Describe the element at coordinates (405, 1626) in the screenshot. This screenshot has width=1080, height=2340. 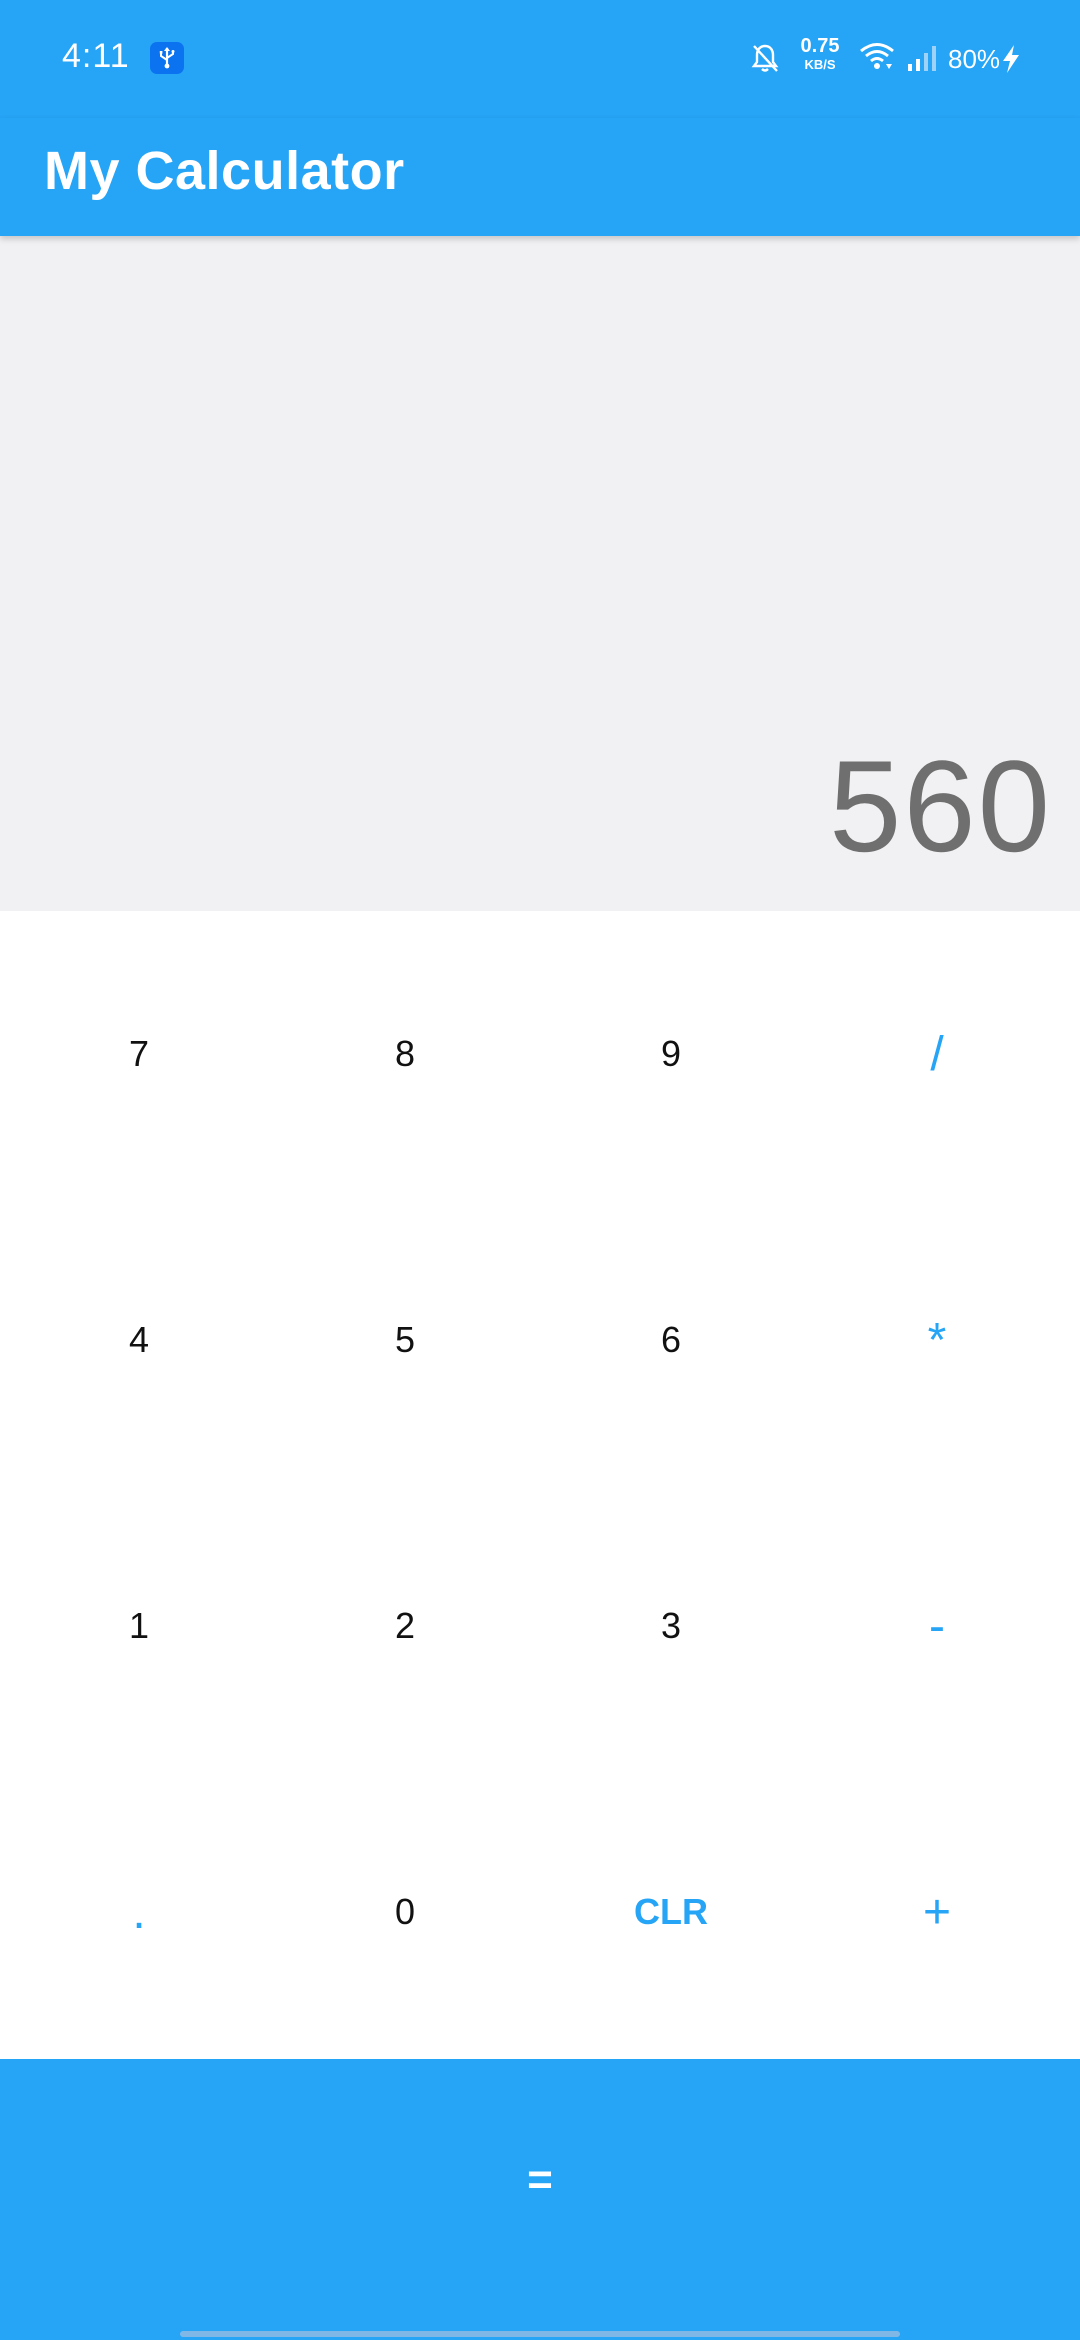
I see `key-2: 2` at that location.